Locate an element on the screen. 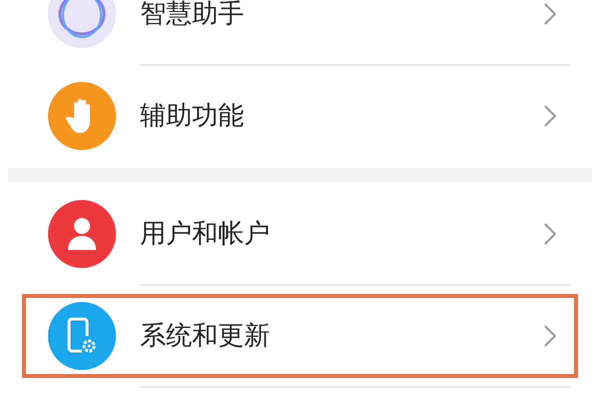 The image size is (600, 420). phone-gear-icon is located at coordinates (82, 336).